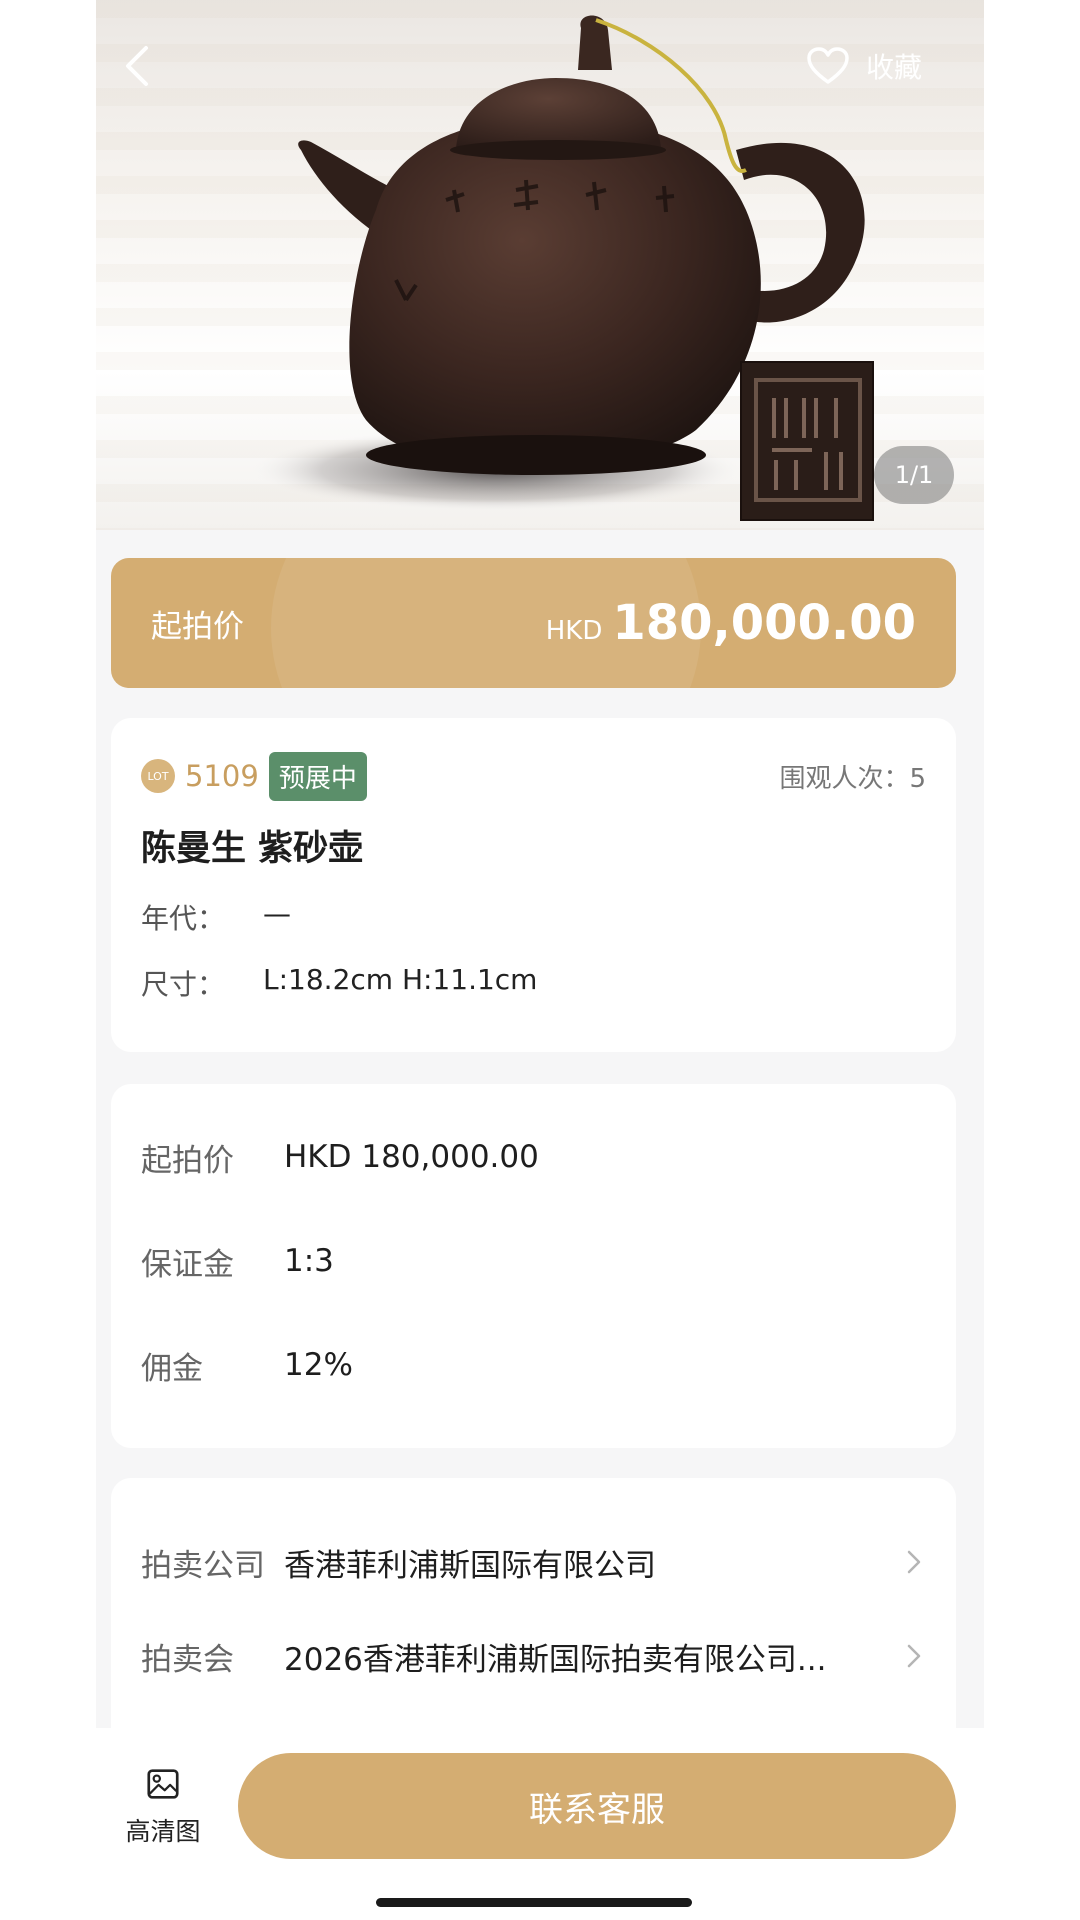 The image size is (1080, 1920). I want to click on spec-value: L:18.2cm H:11.1cm, so click(400, 979).